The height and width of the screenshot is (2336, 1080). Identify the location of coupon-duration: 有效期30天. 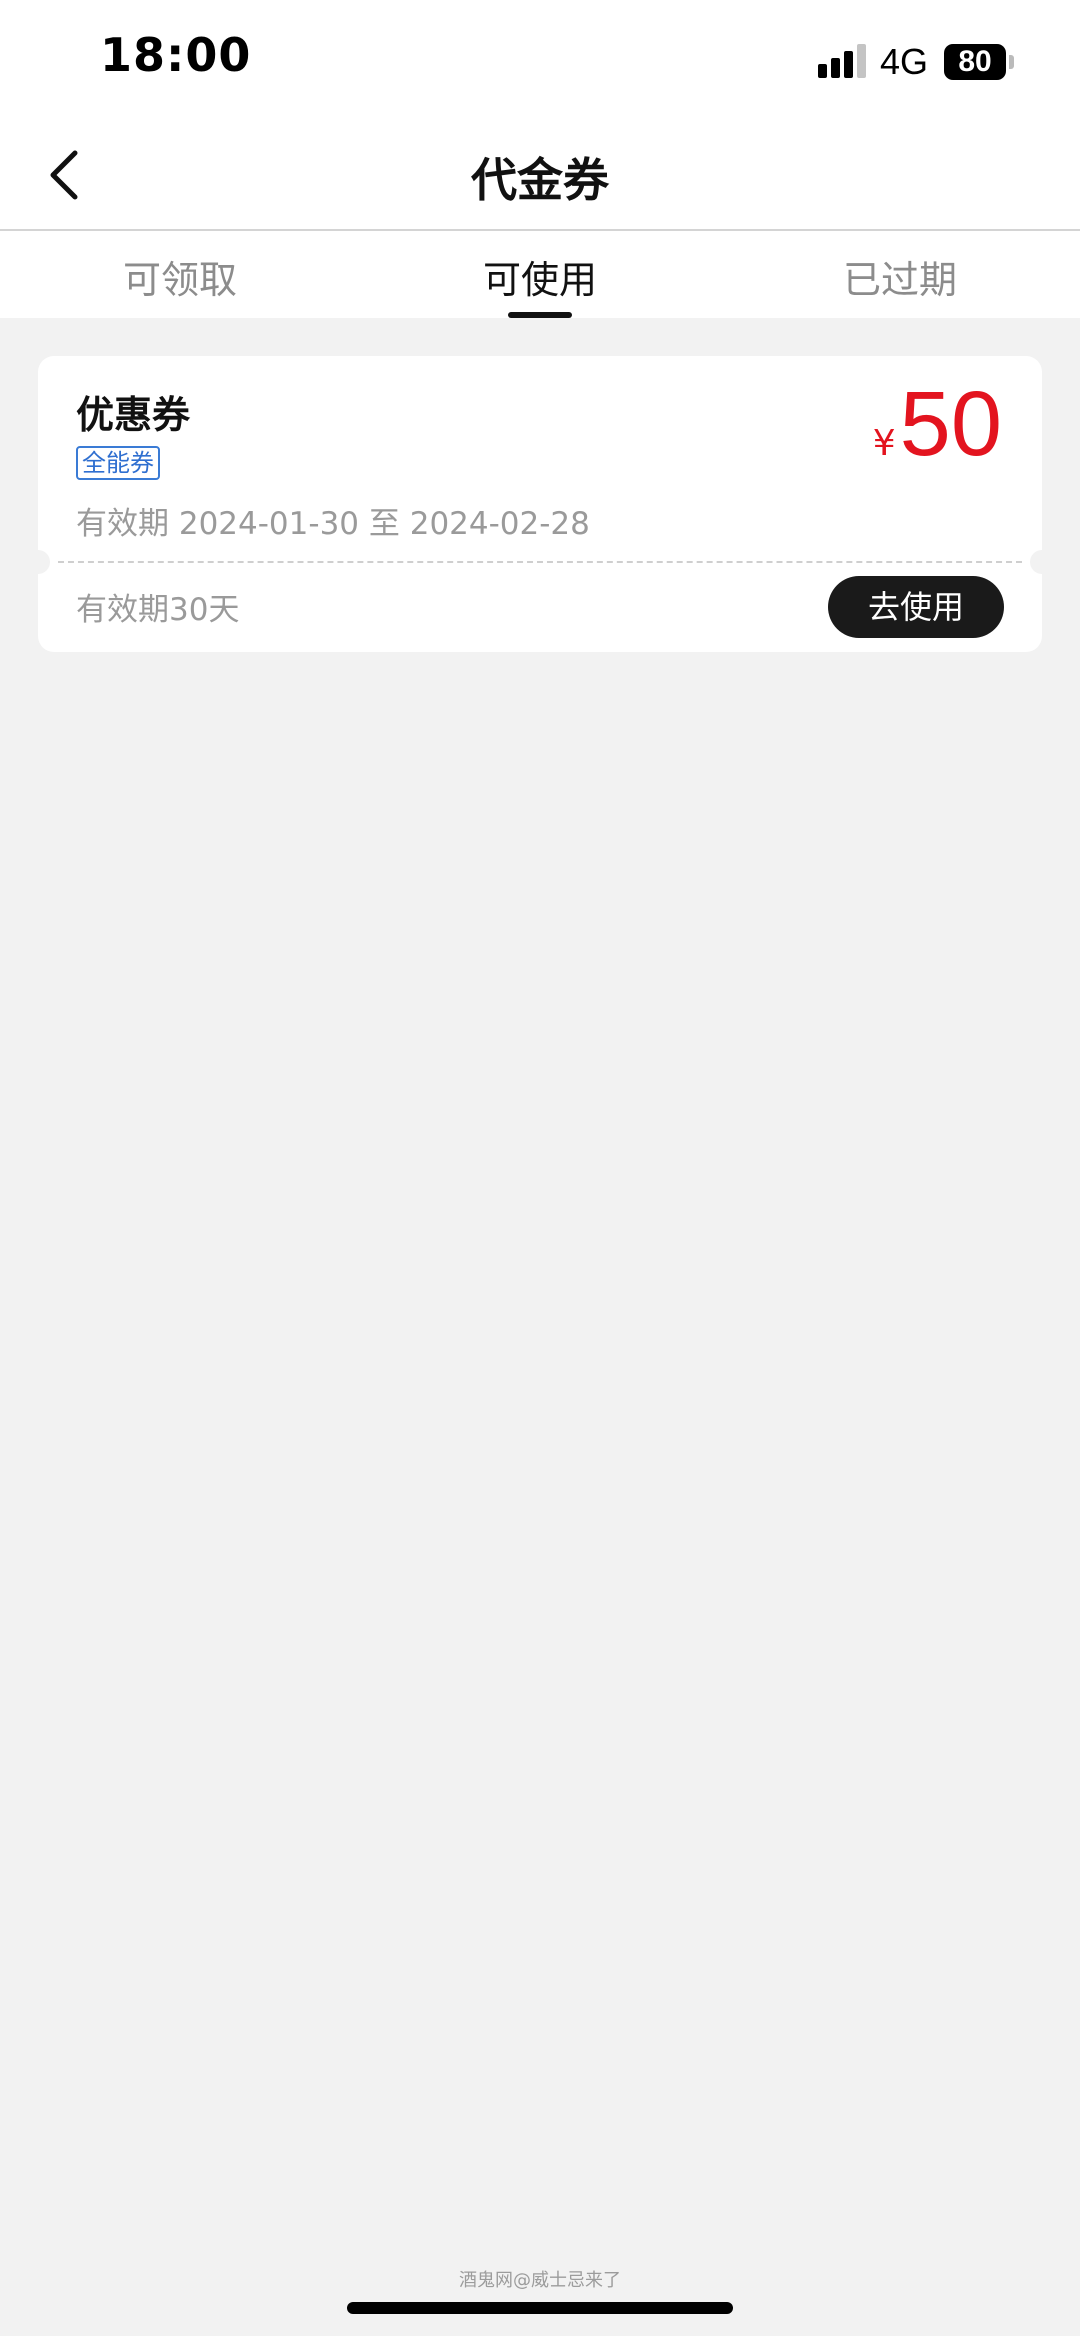
(158, 610).